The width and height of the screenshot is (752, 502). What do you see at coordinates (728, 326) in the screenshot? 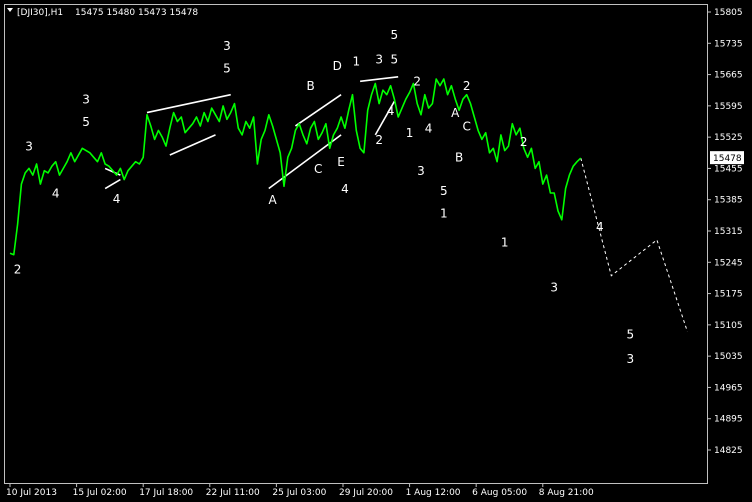
I see `y-tick-label: 15105` at bounding box center [728, 326].